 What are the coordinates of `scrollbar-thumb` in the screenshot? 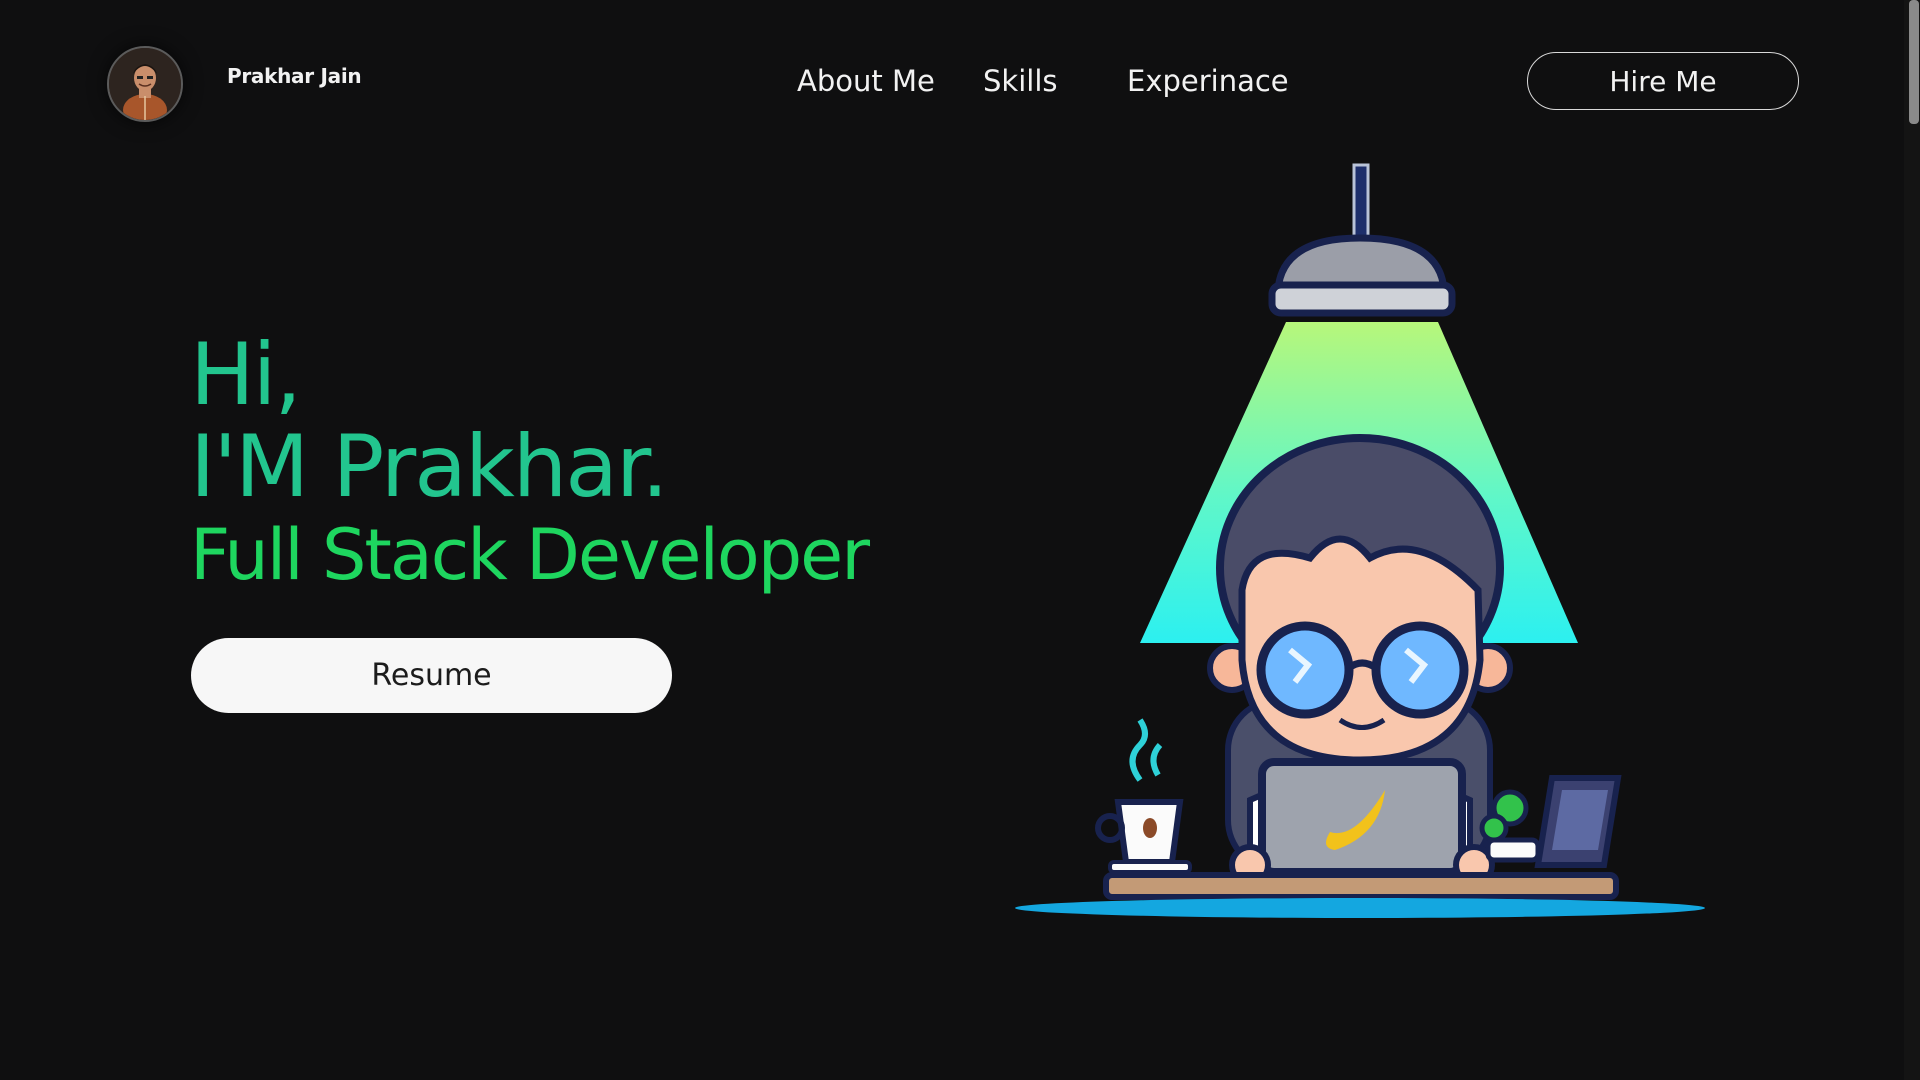 It's located at (1914, 62).